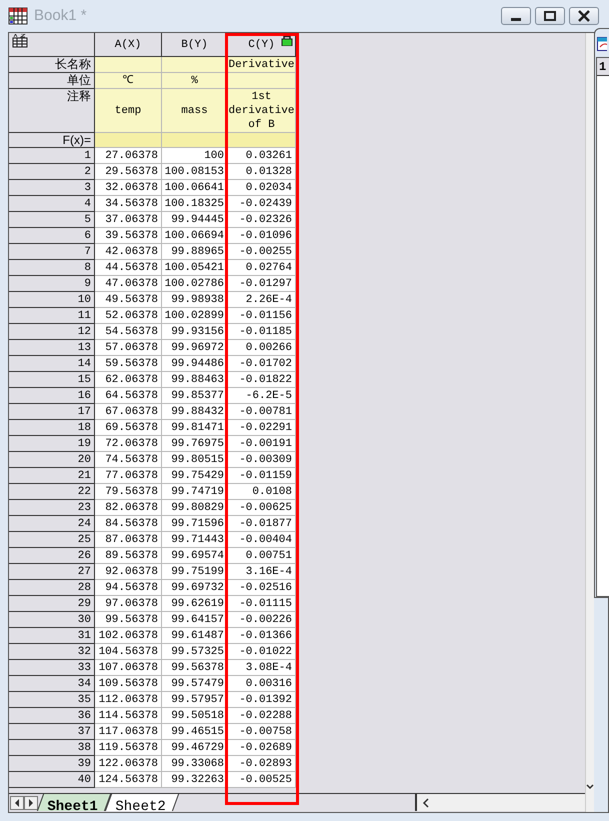 This screenshot has height=821, width=609. What do you see at coordinates (589, 422) in the screenshot?
I see `vertical-scrollbar` at bounding box center [589, 422].